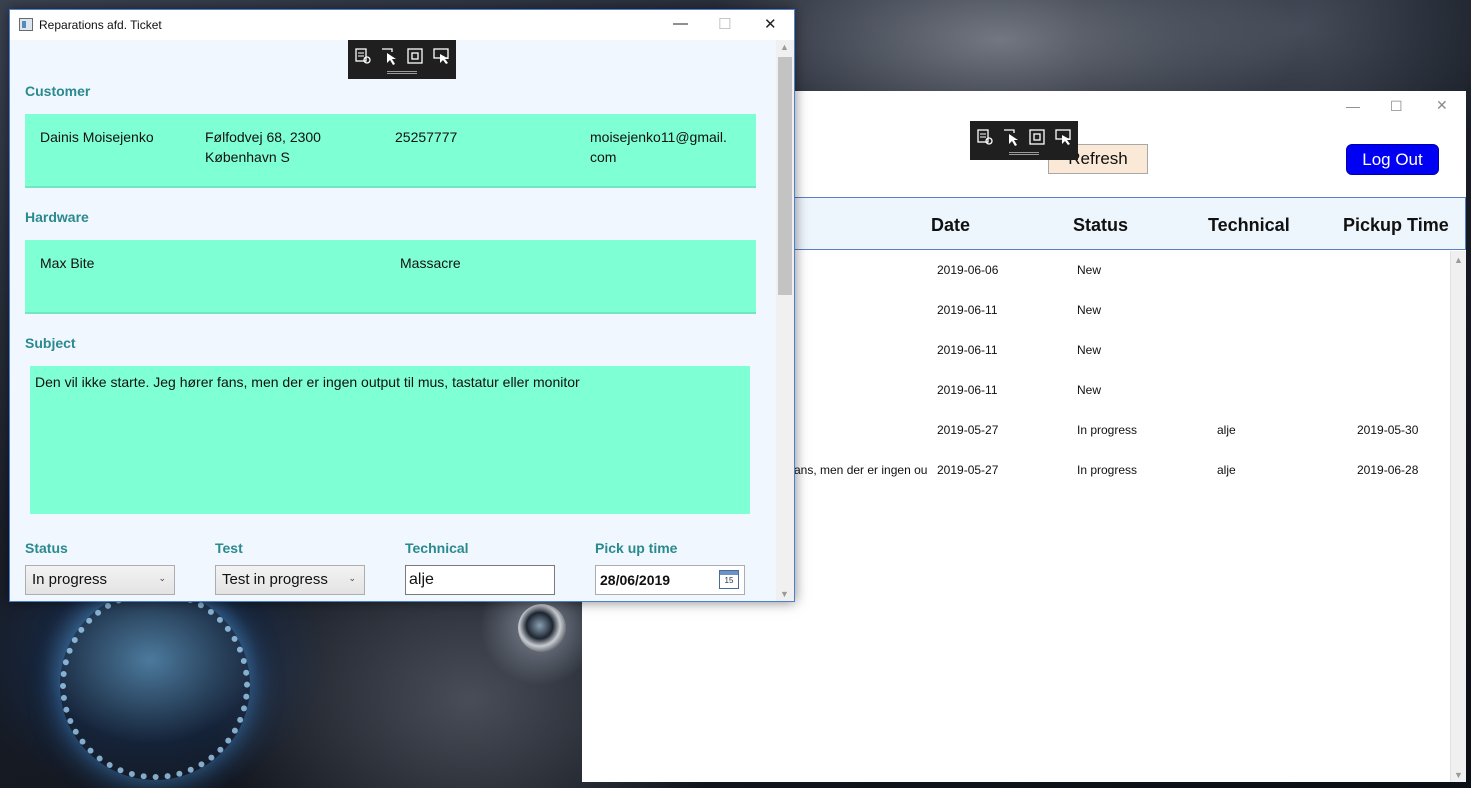  I want to click on customer-phone: 25257777, so click(426, 137).